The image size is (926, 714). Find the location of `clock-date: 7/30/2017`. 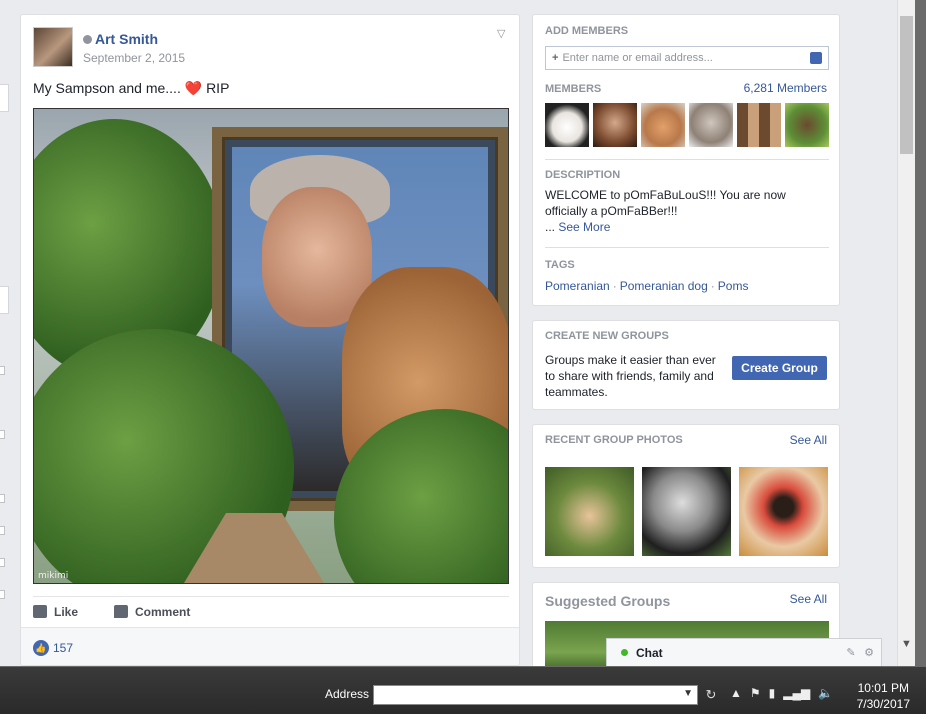

clock-date: 7/30/2017 is located at coordinates (883, 704).